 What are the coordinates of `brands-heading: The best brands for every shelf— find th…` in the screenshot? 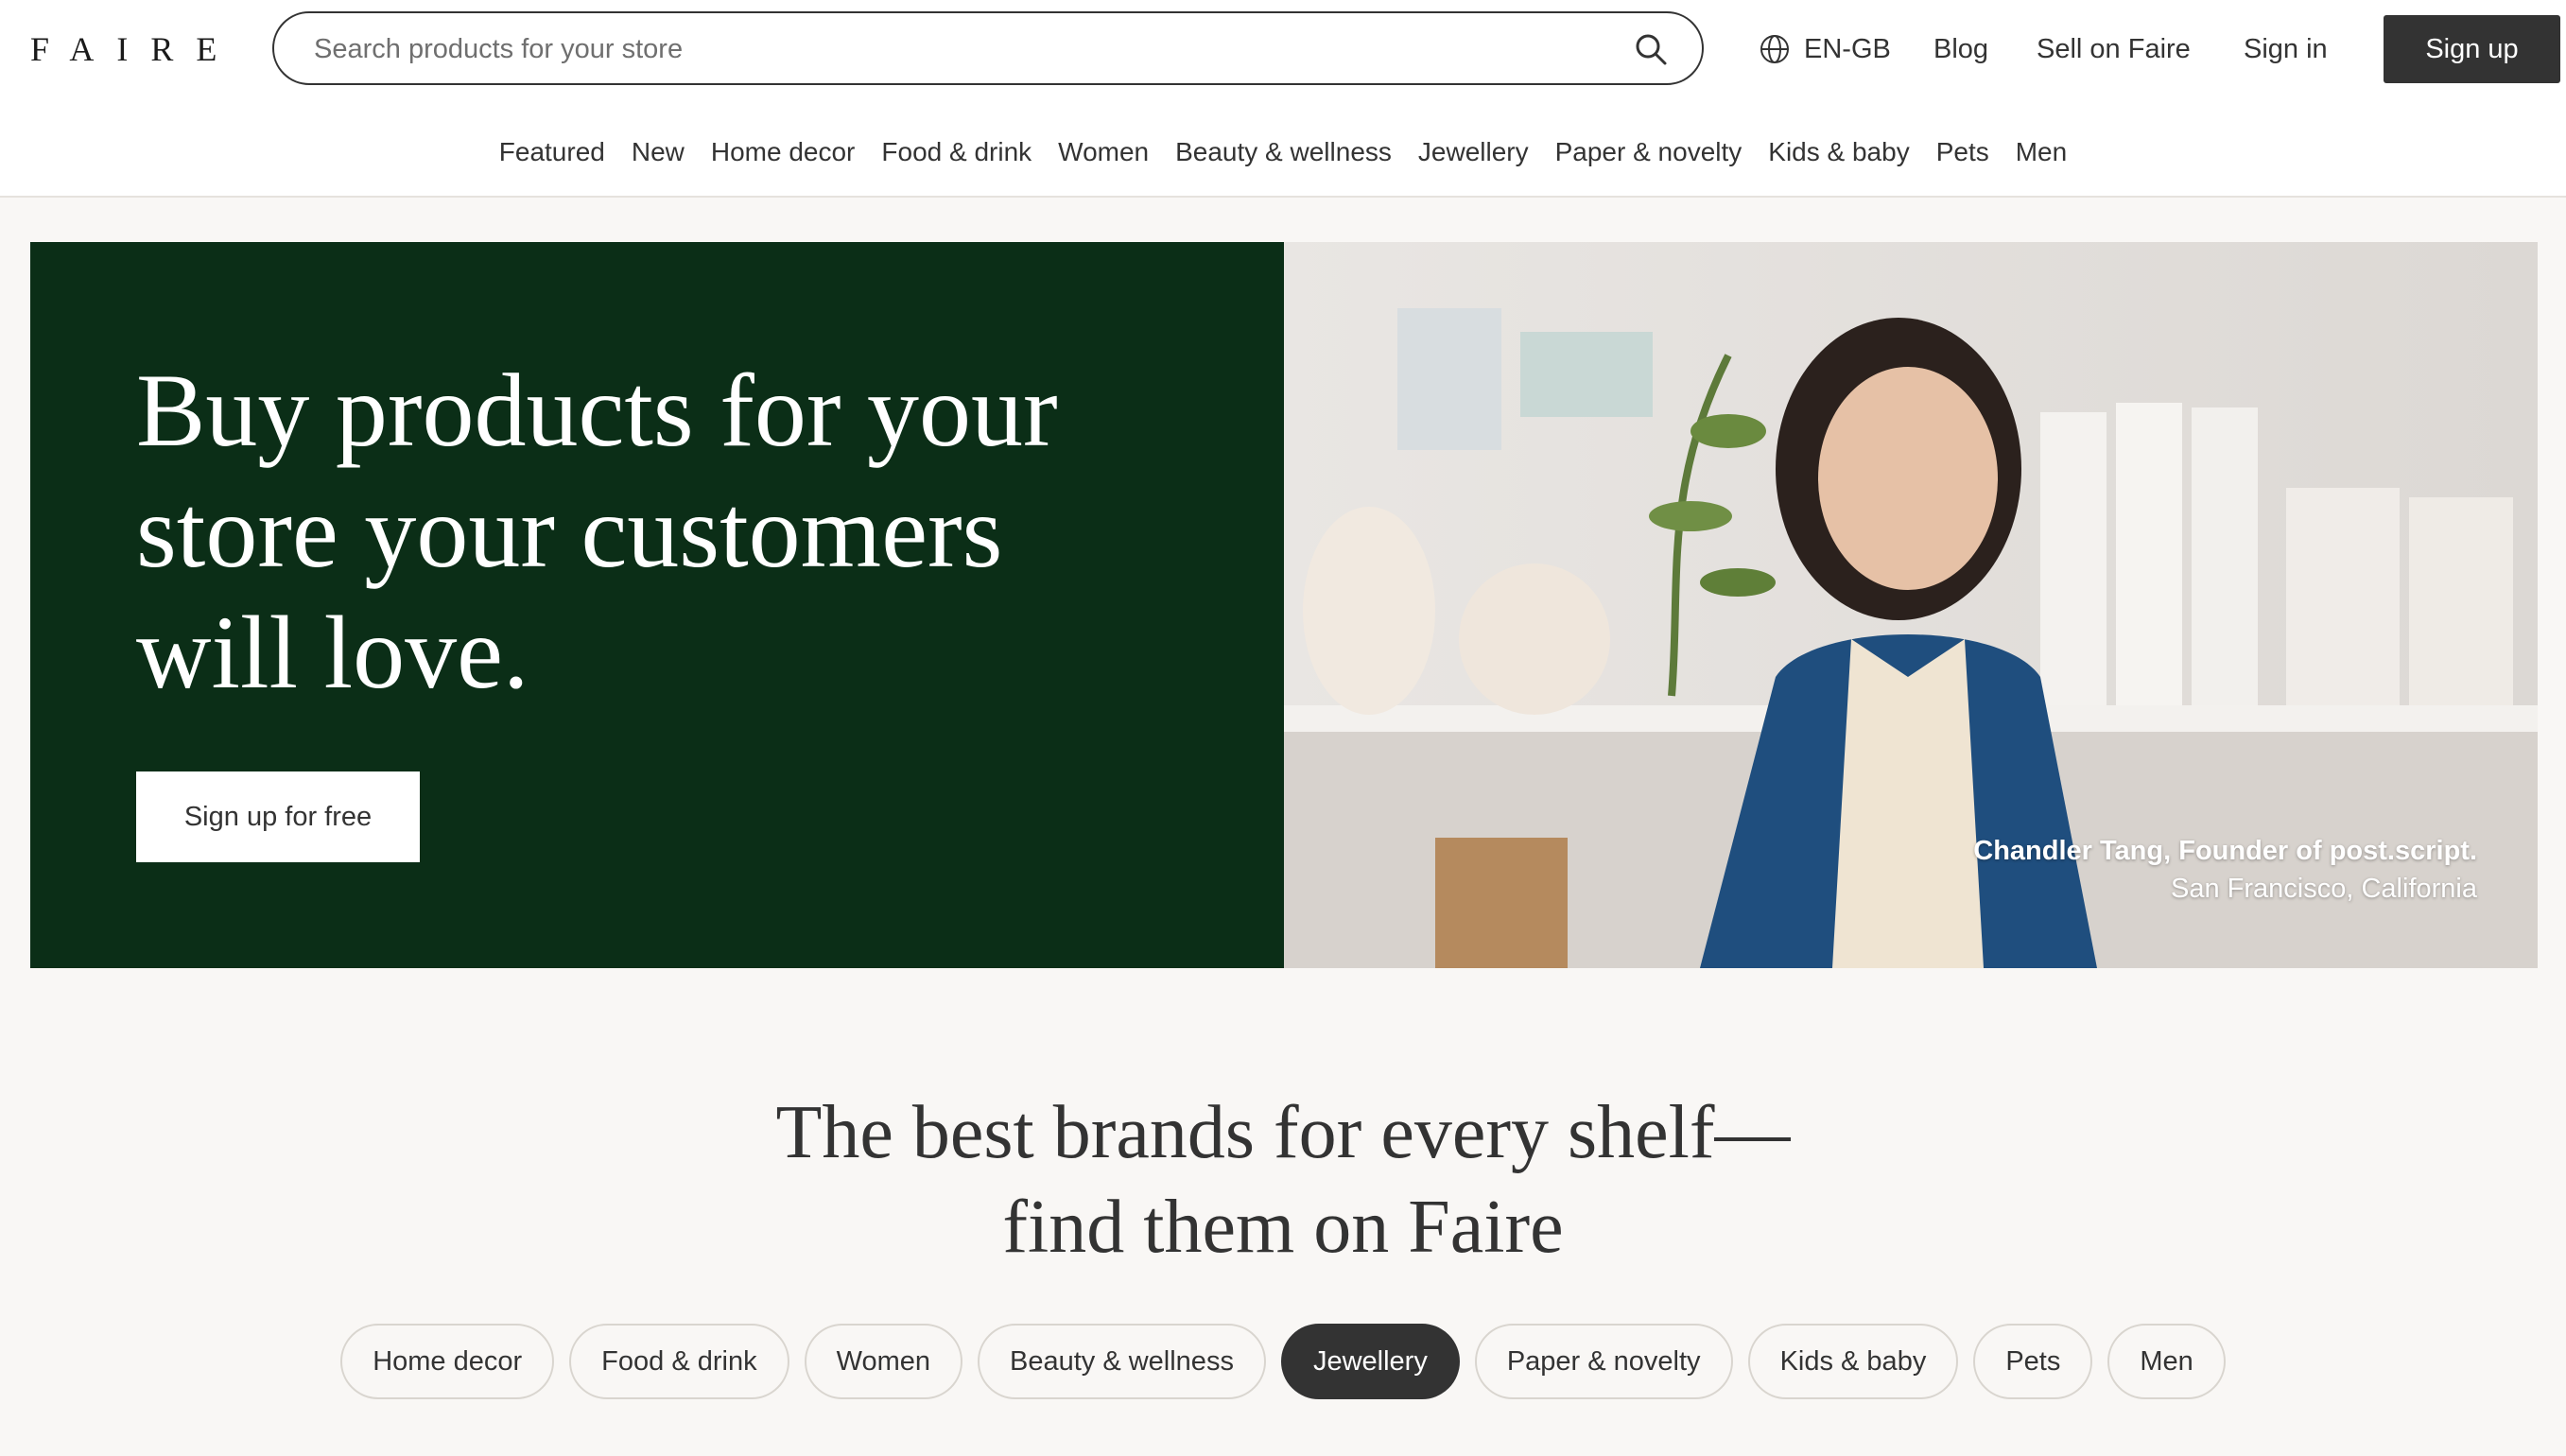 It's located at (1283, 1179).